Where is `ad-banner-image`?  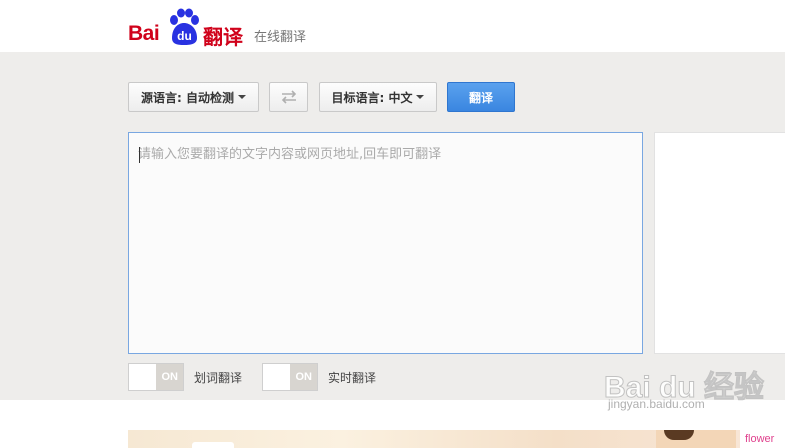
ad-banner-image is located at coordinates (696, 439).